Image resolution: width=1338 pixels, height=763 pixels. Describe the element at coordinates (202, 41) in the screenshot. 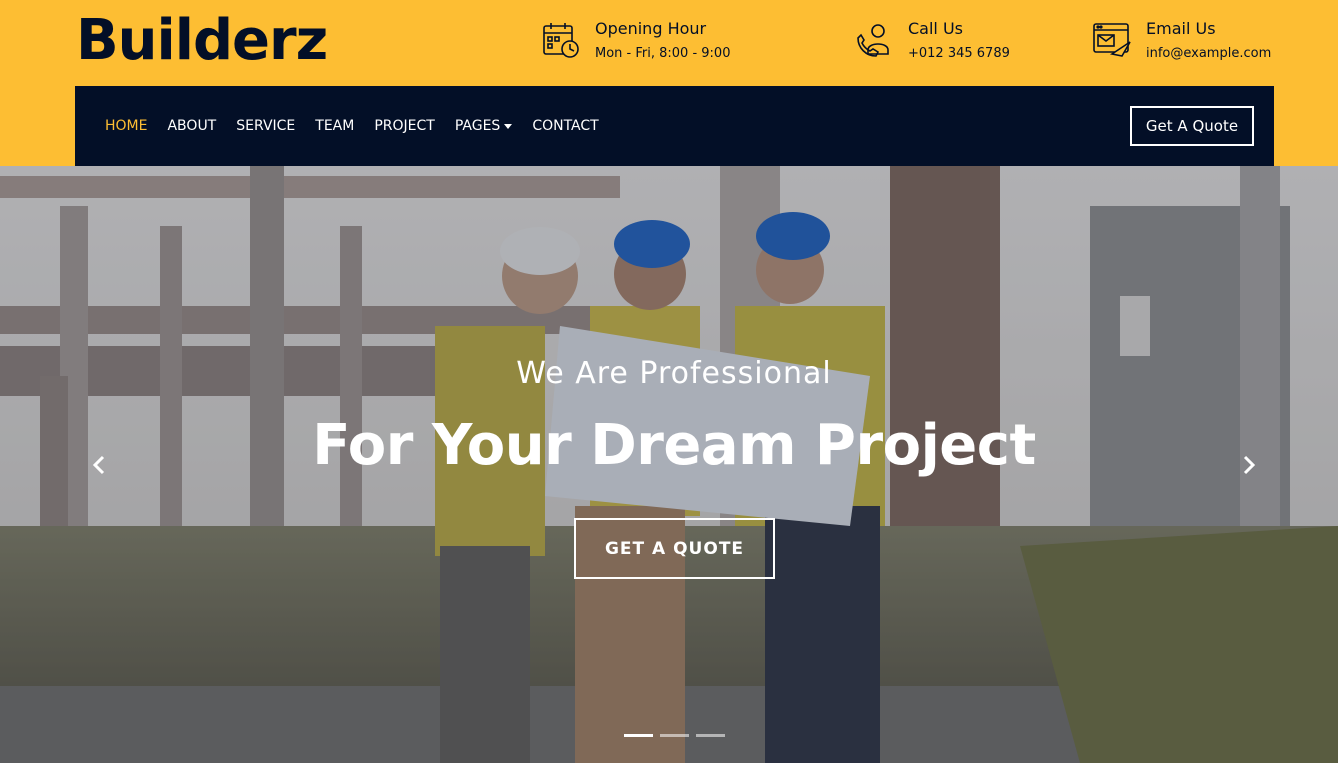

I see `site-logo: Builderz` at that location.